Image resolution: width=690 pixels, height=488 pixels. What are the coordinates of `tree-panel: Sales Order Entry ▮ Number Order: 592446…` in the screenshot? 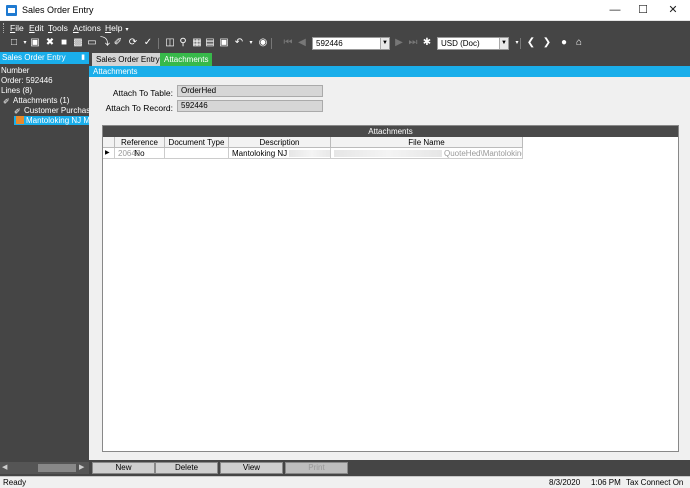 It's located at (46, 264).